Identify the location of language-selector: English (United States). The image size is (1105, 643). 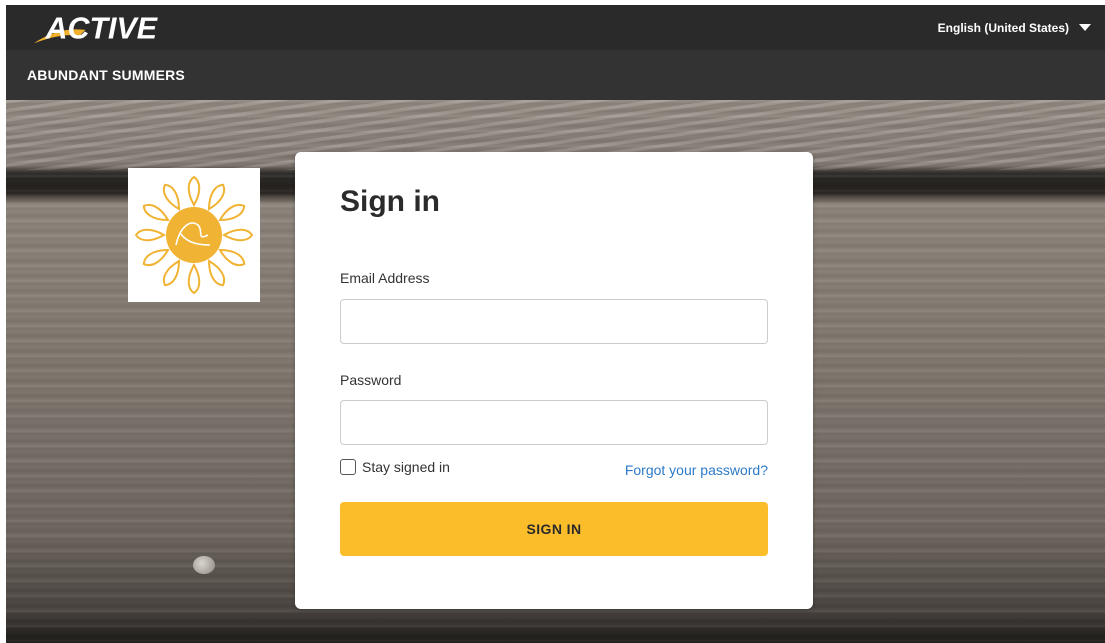
(1014, 27).